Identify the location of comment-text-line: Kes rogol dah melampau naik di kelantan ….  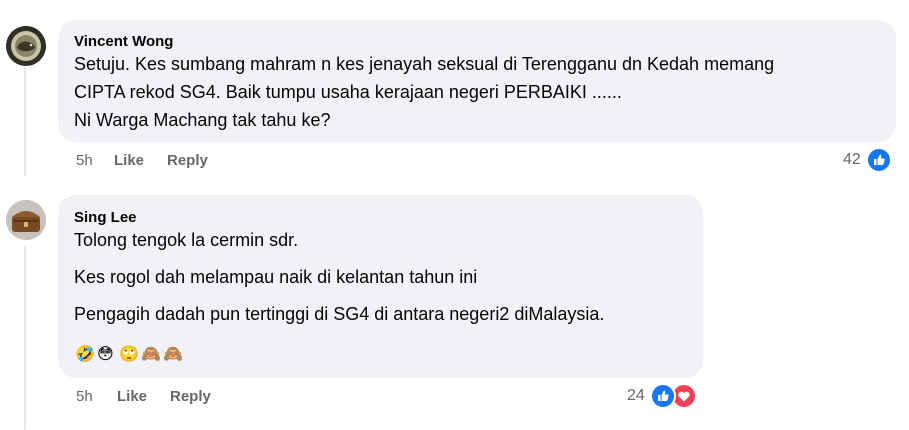
(276, 277).